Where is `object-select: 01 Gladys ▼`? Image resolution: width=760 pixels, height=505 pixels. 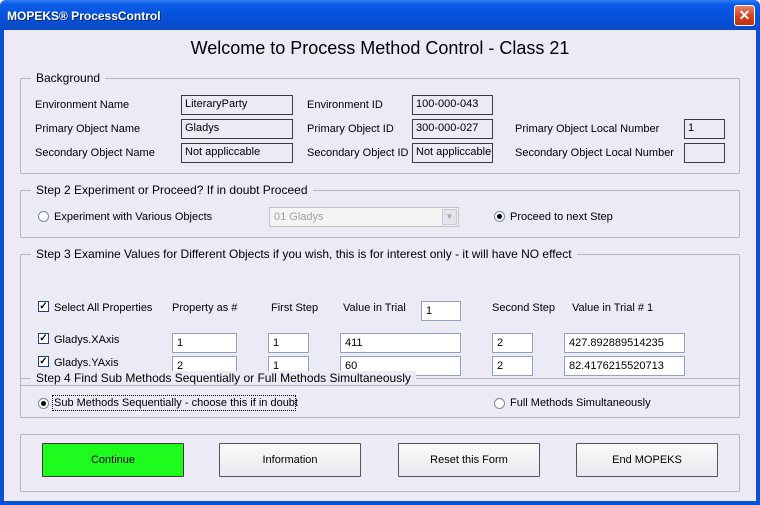
object-select: 01 Gladys ▼ is located at coordinates (364, 217).